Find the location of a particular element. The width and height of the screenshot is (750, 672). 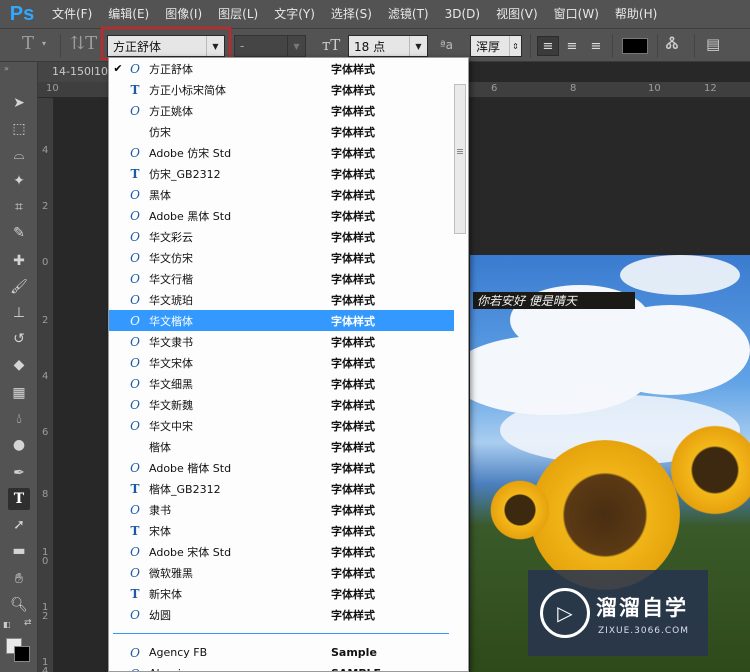

scrollbar is located at coordinates (460, 159).